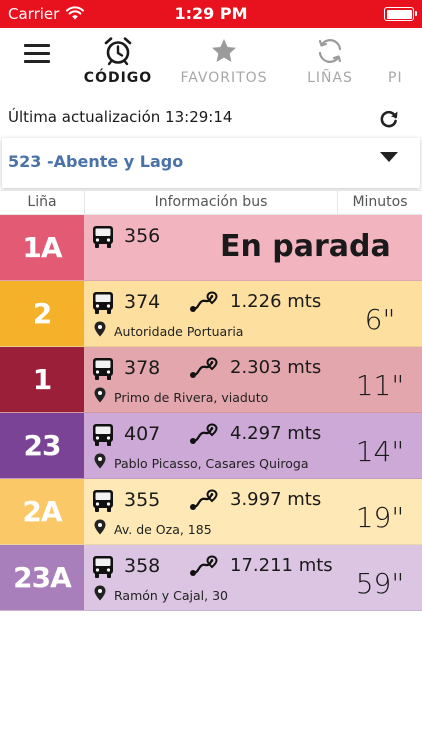 The image size is (422, 750). Describe the element at coordinates (330, 78) in the screenshot. I see `tab-label: LIÑAS` at that location.